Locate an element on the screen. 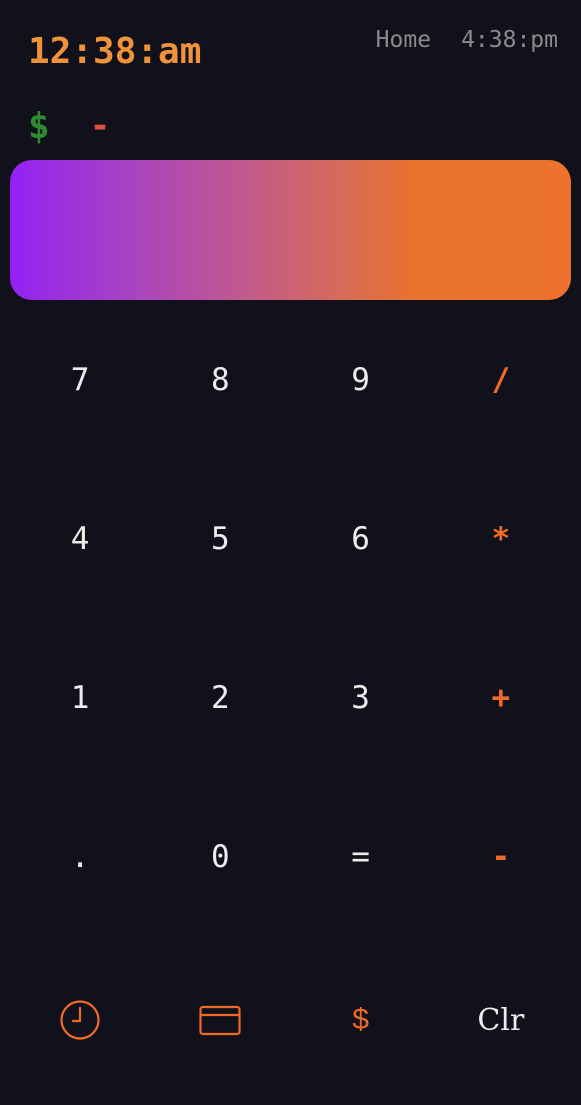 This screenshot has height=1105, width=581. display-panel is located at coordinates (290, 230).